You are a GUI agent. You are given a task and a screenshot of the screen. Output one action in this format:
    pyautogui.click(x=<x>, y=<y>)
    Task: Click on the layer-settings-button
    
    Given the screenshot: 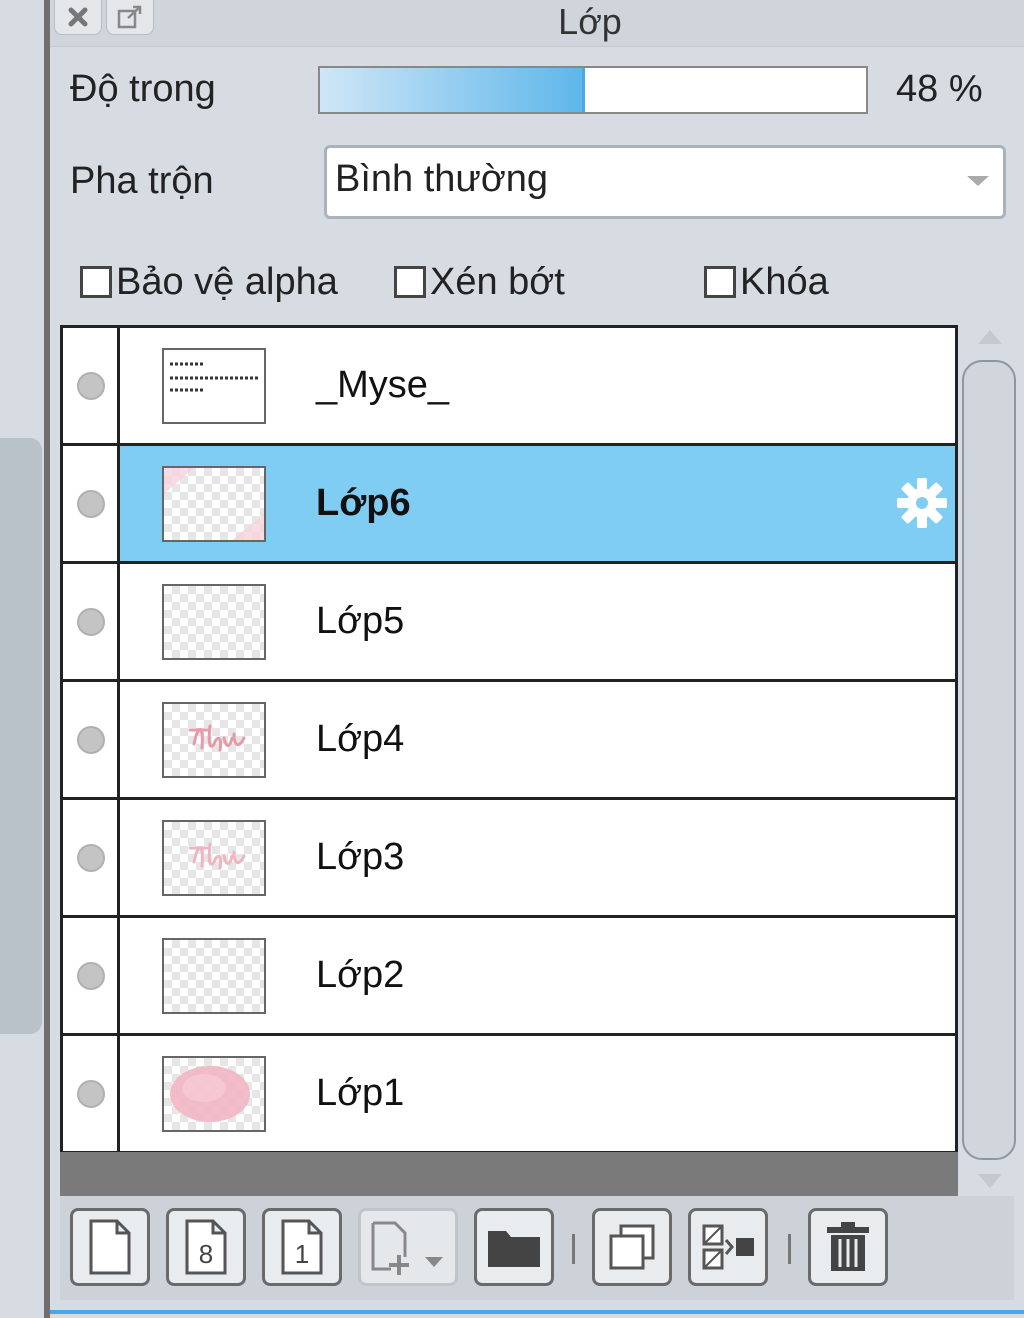 What is the action you would take?
    pyautogui.click(x=922, y=505)
    